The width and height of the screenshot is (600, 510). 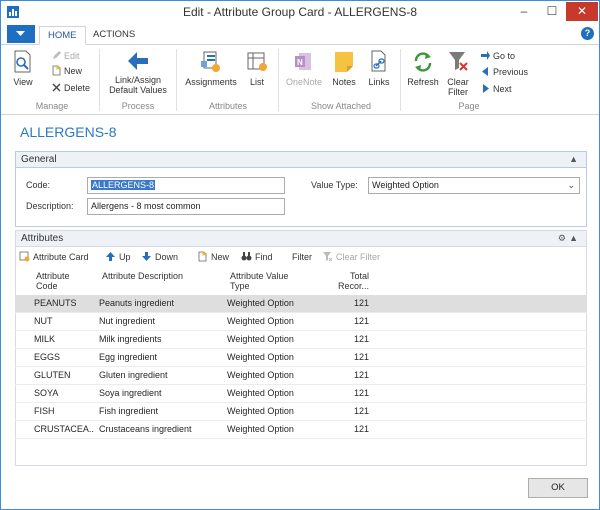 What do you see at coordinates (54, 257) in the screenshot?
I see `attribute-card-button: Attribute Card` at bounding box center [54, 257].